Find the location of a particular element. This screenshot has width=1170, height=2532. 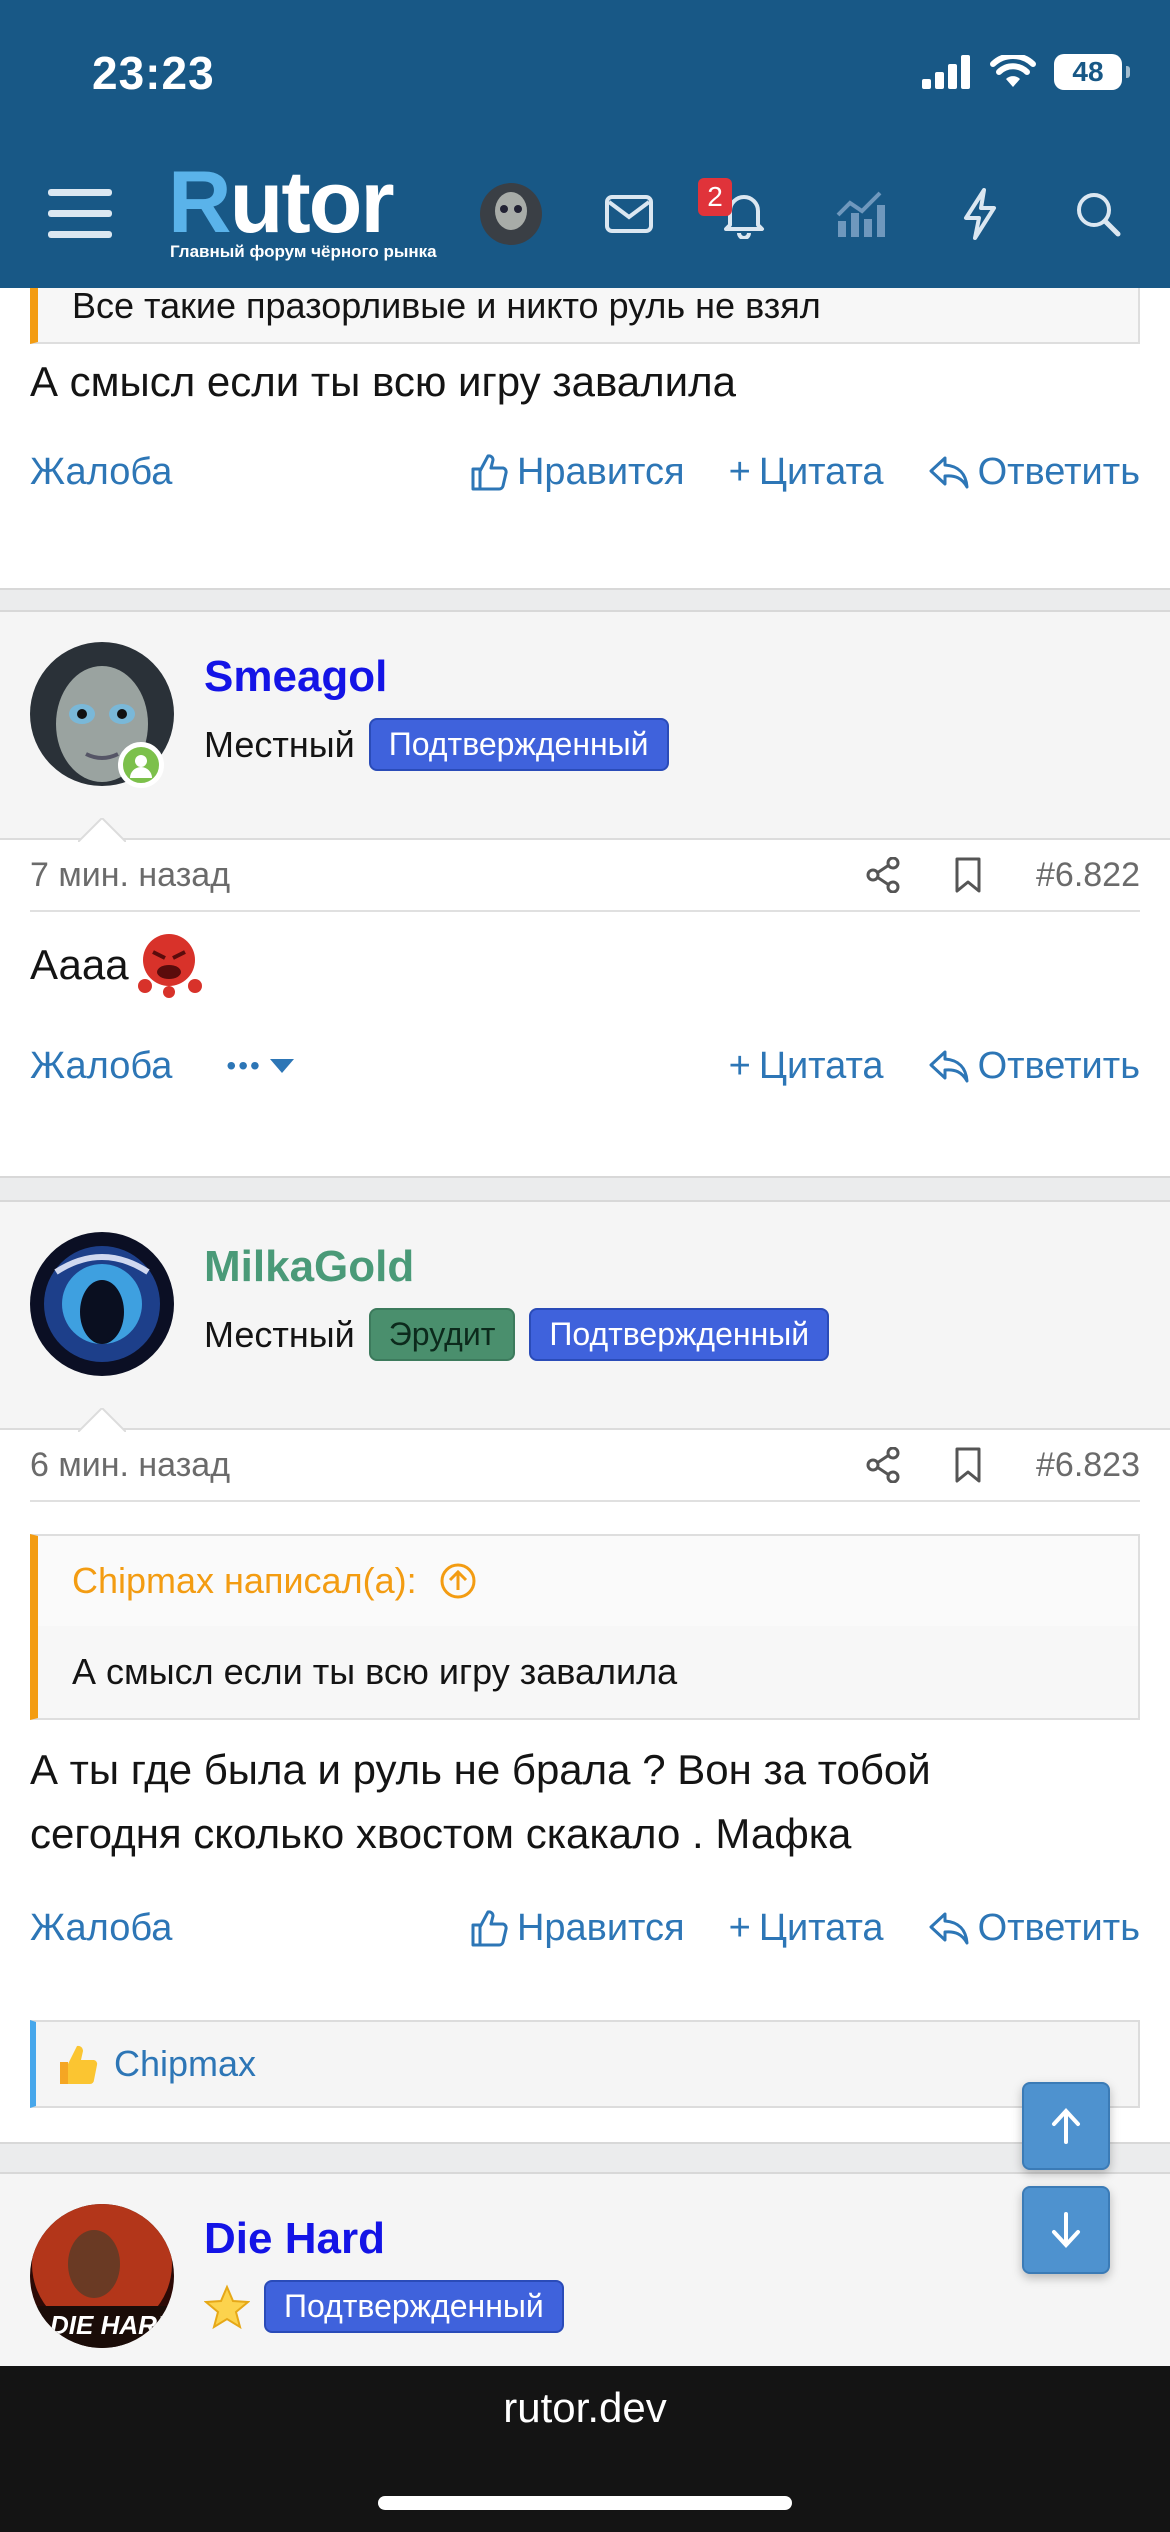

user-avatar is located at coordinates (102, 1304).